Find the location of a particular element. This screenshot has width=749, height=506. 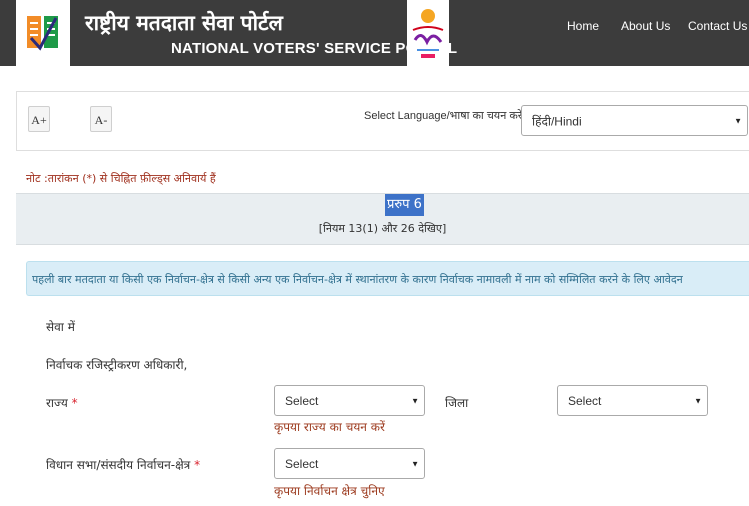

district-select: Select ▼ is located at coordinates (632, 400).